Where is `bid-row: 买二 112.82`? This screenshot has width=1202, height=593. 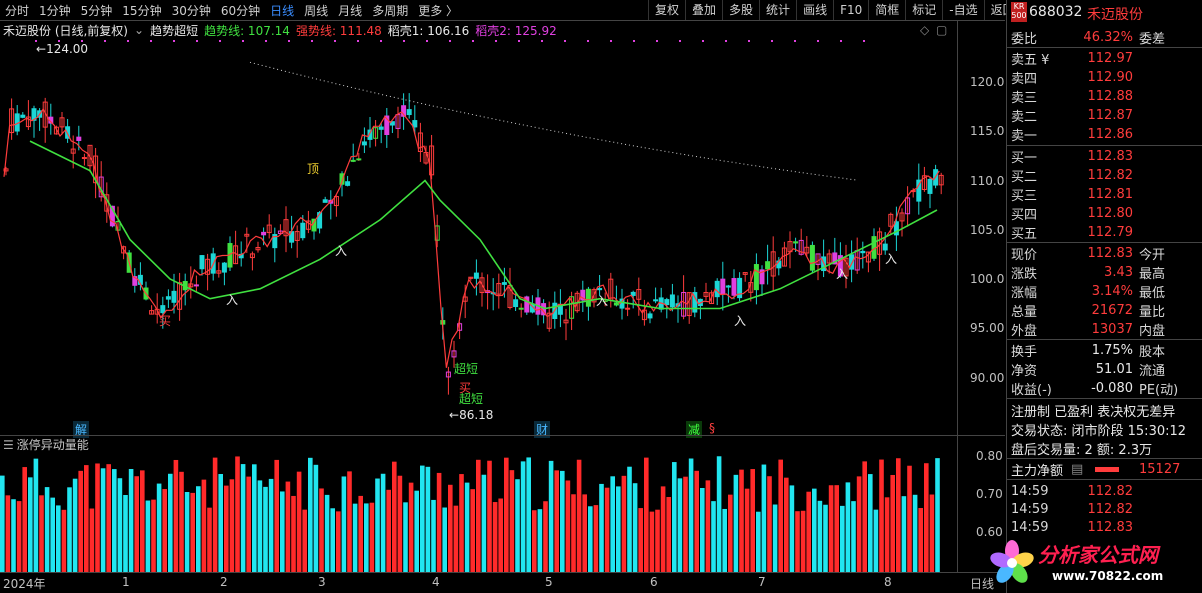
bid-row: 买二 112.82 is located at coordinates (1104, 175).